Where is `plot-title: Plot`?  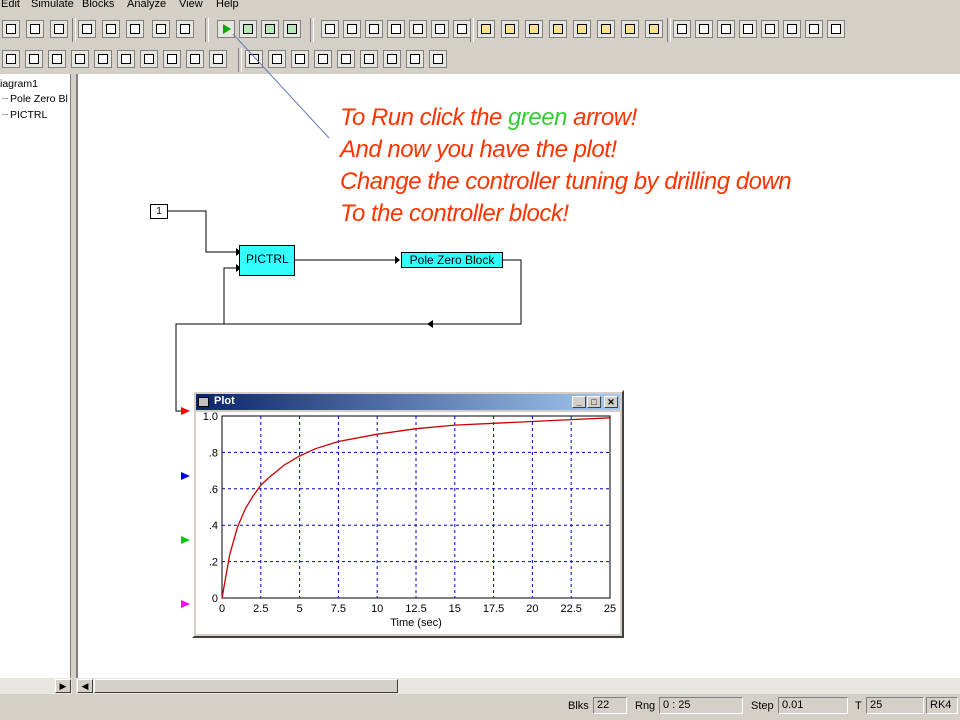 plot-title: Plot is located at coordinates (224, 401).